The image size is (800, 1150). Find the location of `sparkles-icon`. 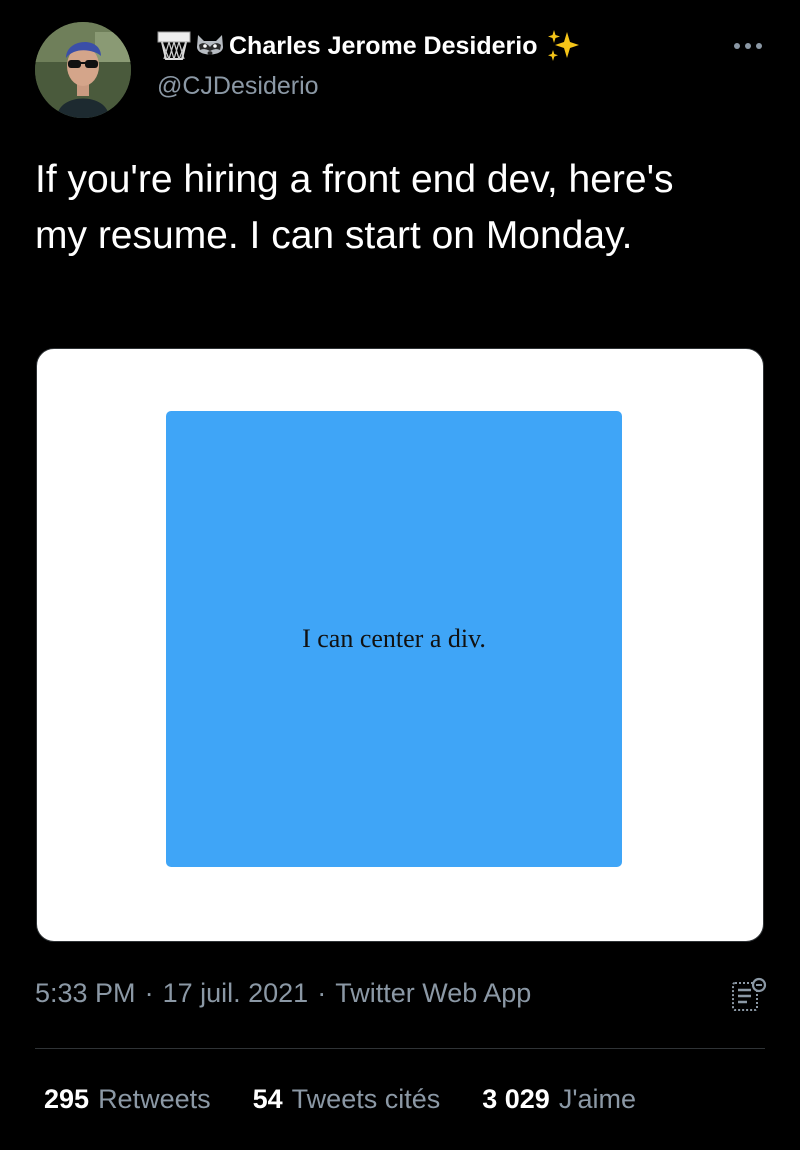

sparkles-icon is located at coordinates (563, 46).